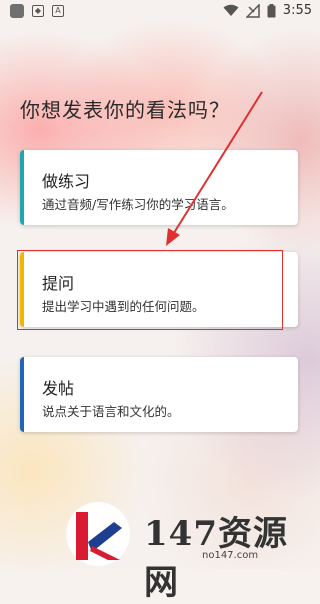  Describe the element at coordinates (98, 534) in the screenshot. I see `watermark-logo-icon` at that location.